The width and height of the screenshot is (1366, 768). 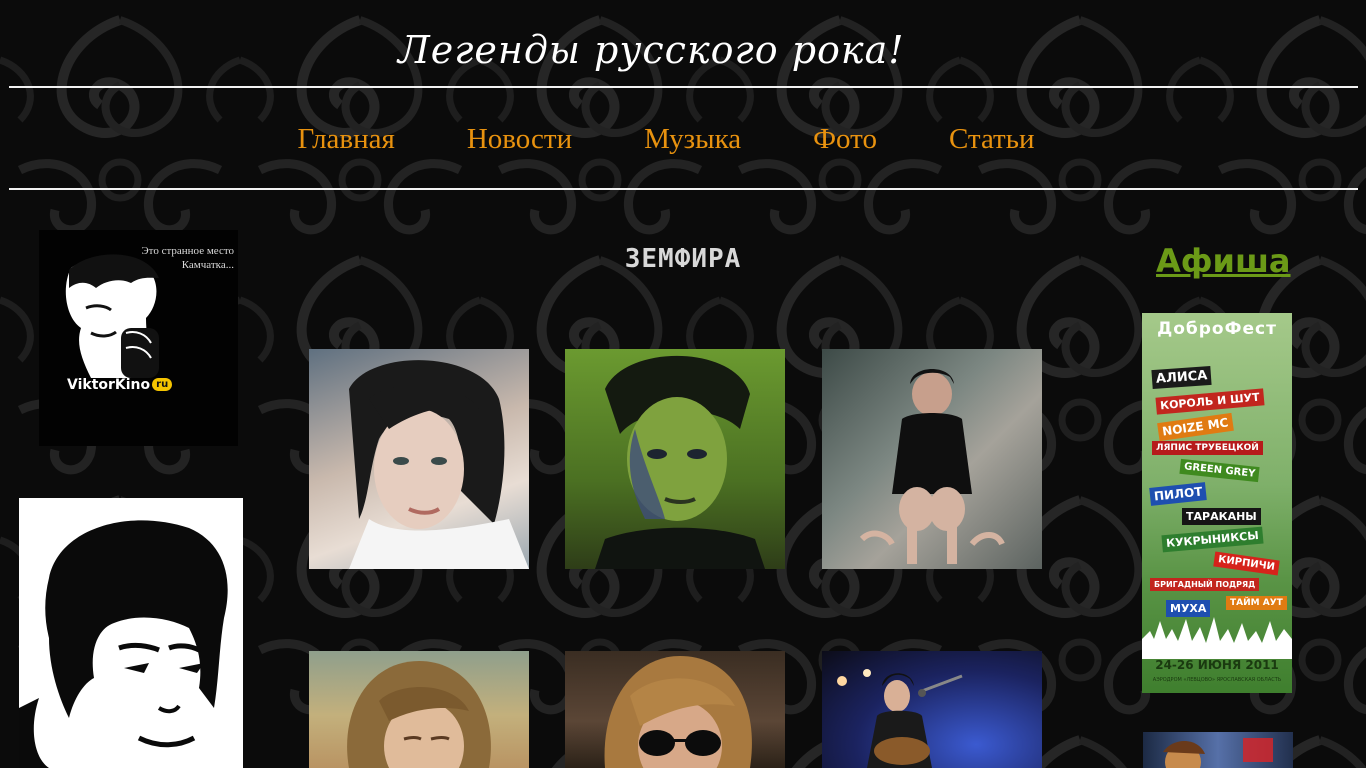 I want to click on poster-band-5: GREEN GREY, so click(x=1219, y=470).